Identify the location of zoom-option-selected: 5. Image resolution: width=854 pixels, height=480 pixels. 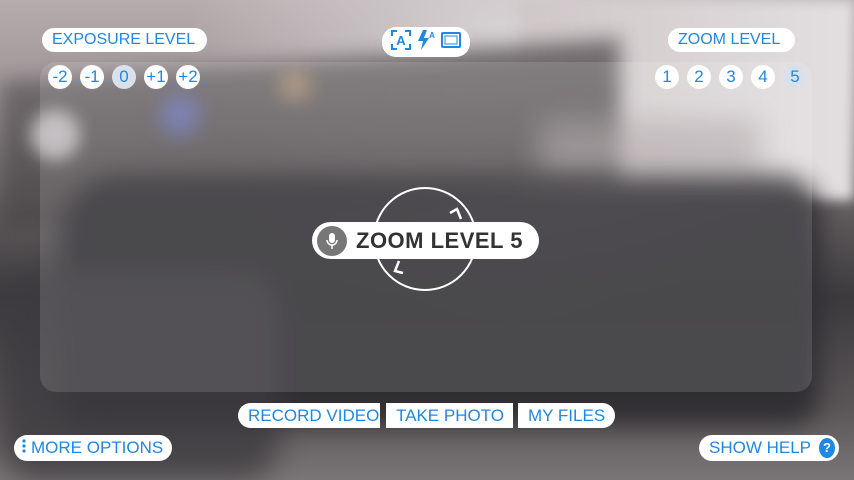
(795, 77).